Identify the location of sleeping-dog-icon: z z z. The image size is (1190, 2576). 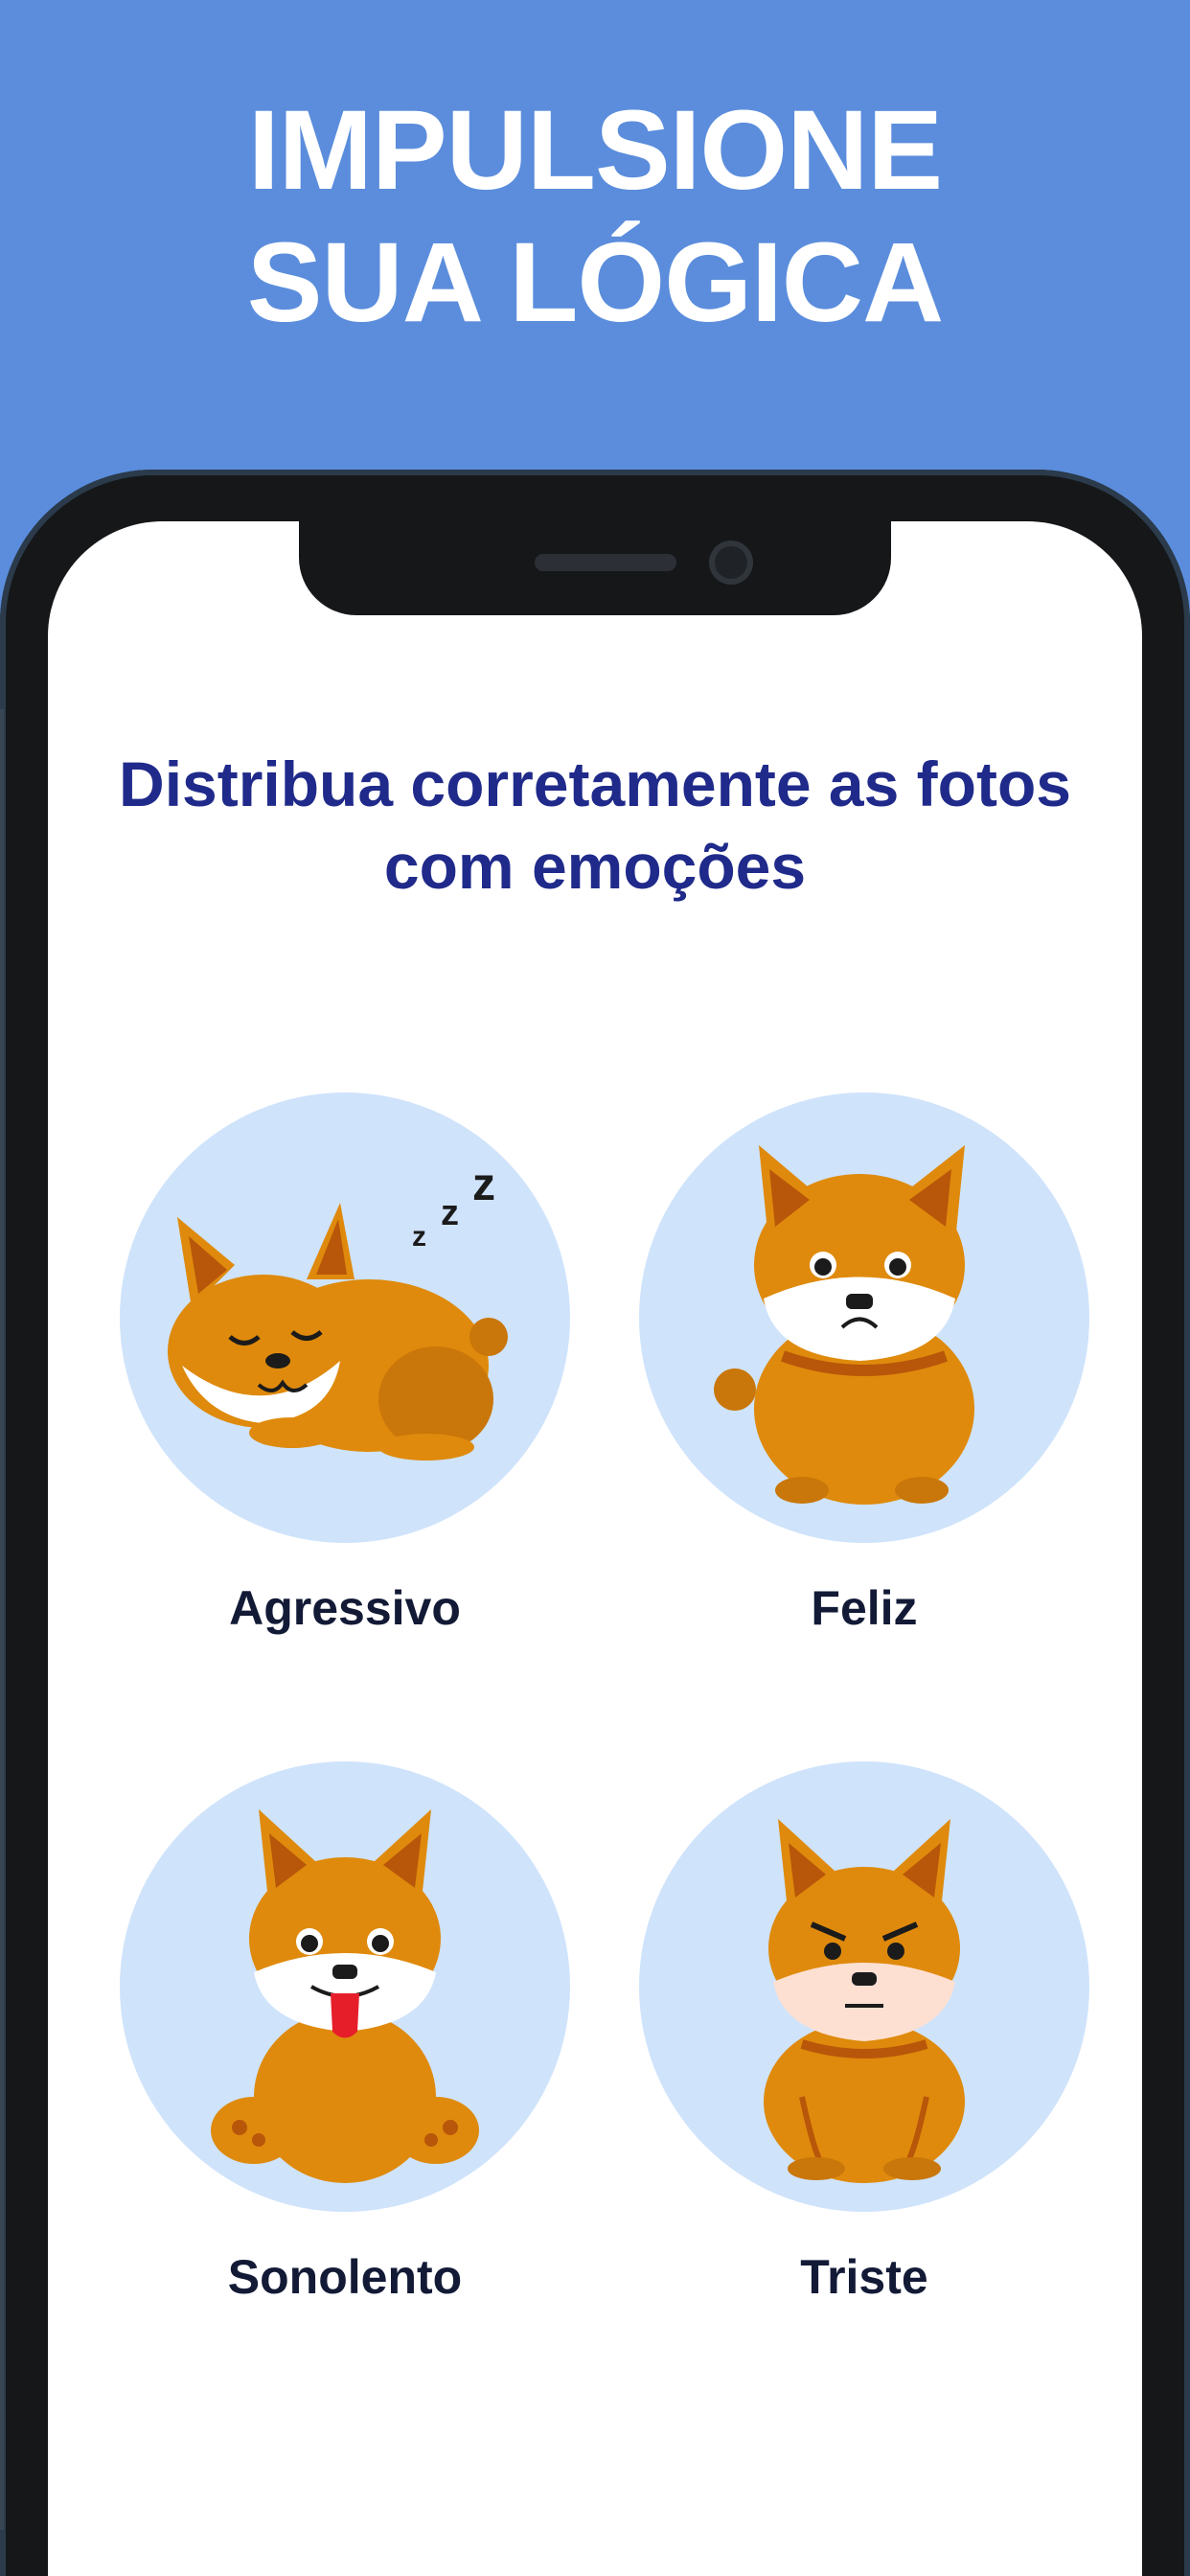
(338, 1310).